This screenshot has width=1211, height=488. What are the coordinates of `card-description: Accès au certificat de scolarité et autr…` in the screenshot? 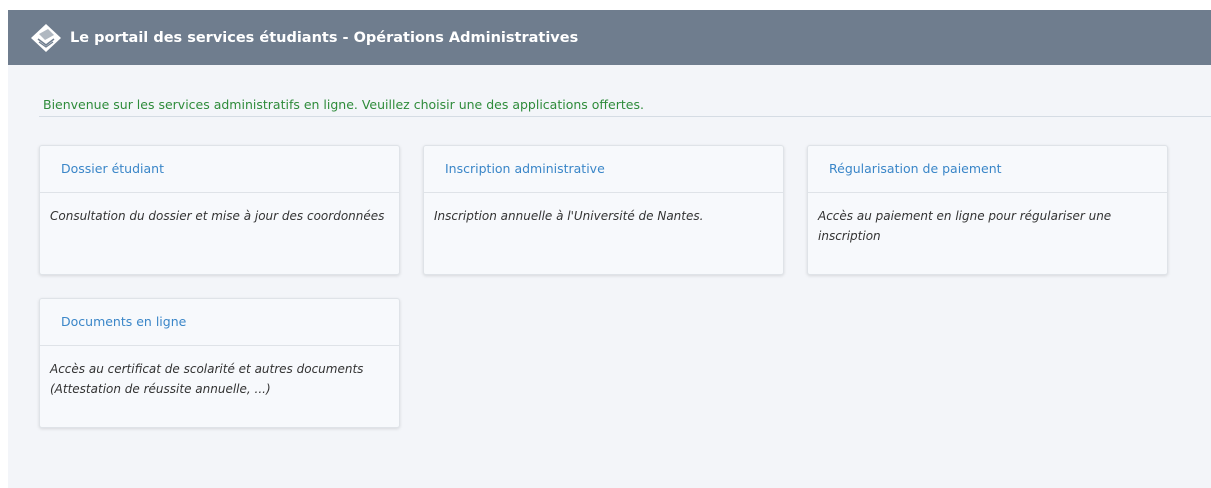 It's located at (207, 379).